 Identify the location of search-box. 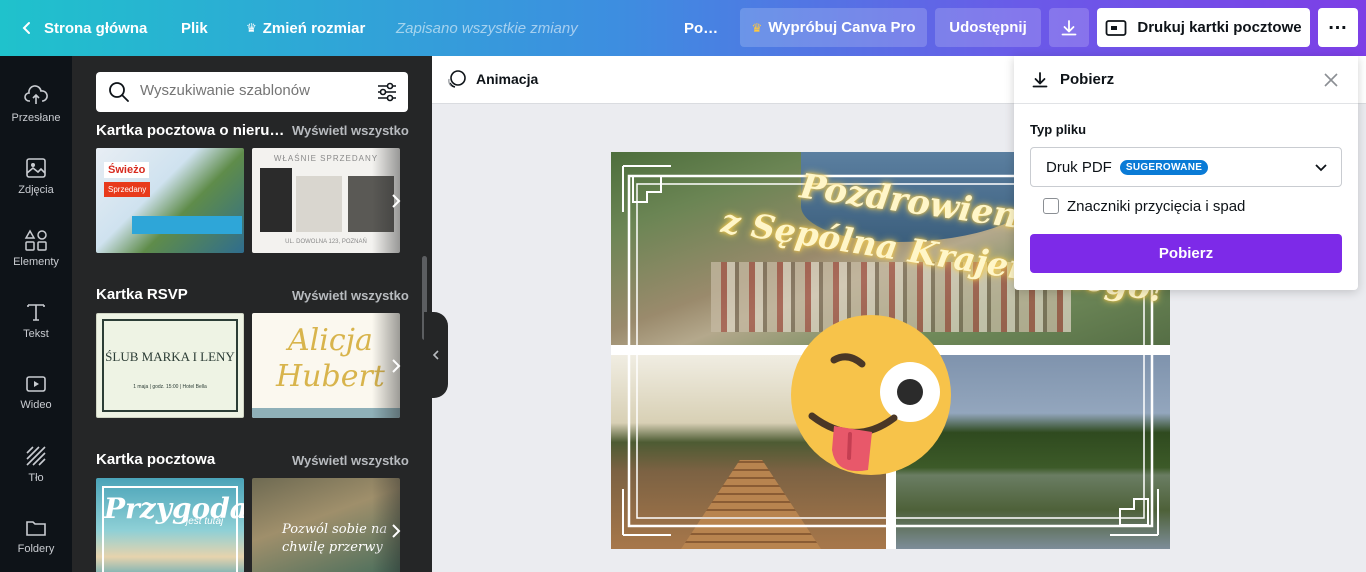
(252, 92).